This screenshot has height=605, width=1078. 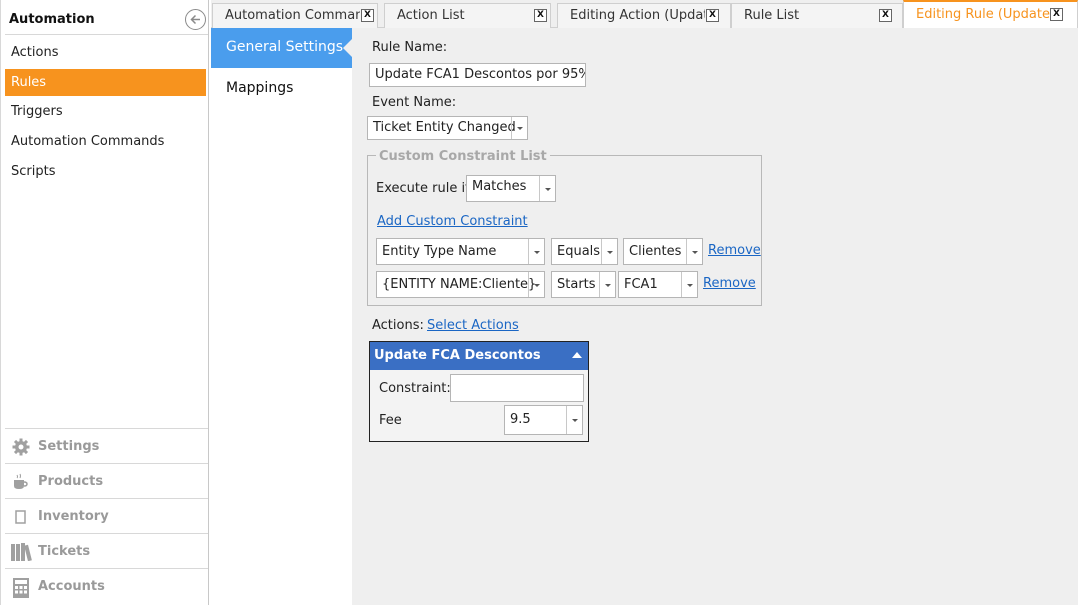 I want to click on tab-editing-rule: Editing Rule (Update F X, so click(x=990, y=14).